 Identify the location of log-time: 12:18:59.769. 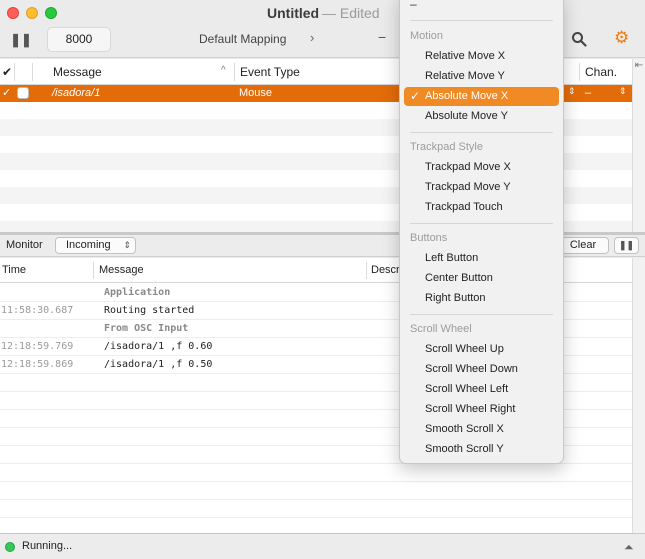
(37, 346).